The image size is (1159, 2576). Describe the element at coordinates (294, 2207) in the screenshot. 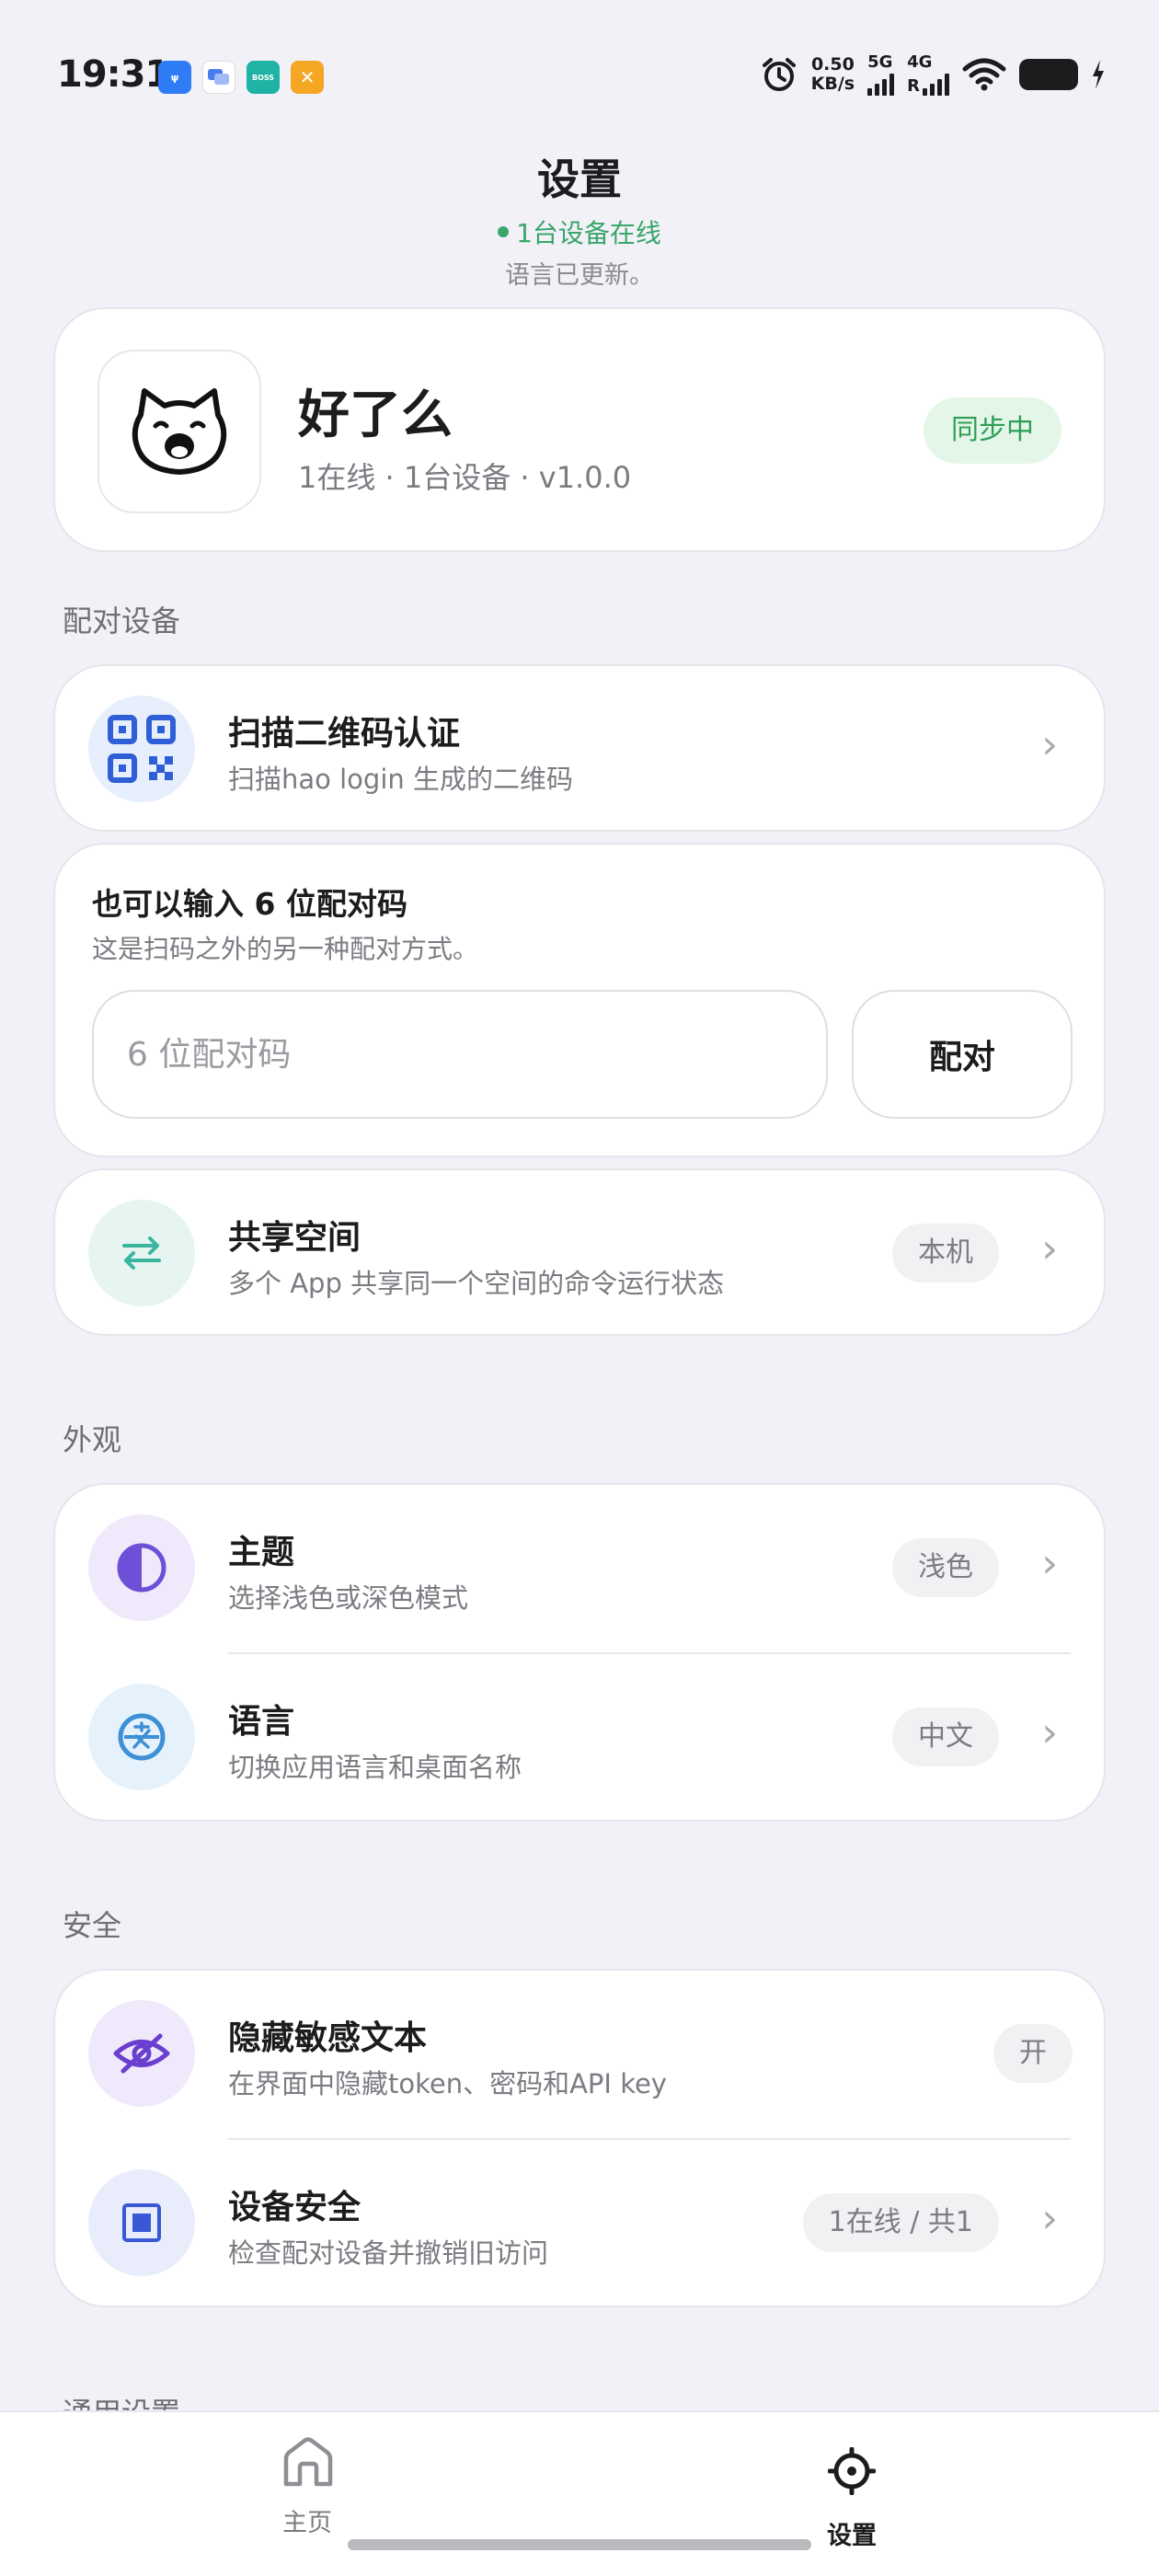

I see `device-security-title: 设备安全` at that location.